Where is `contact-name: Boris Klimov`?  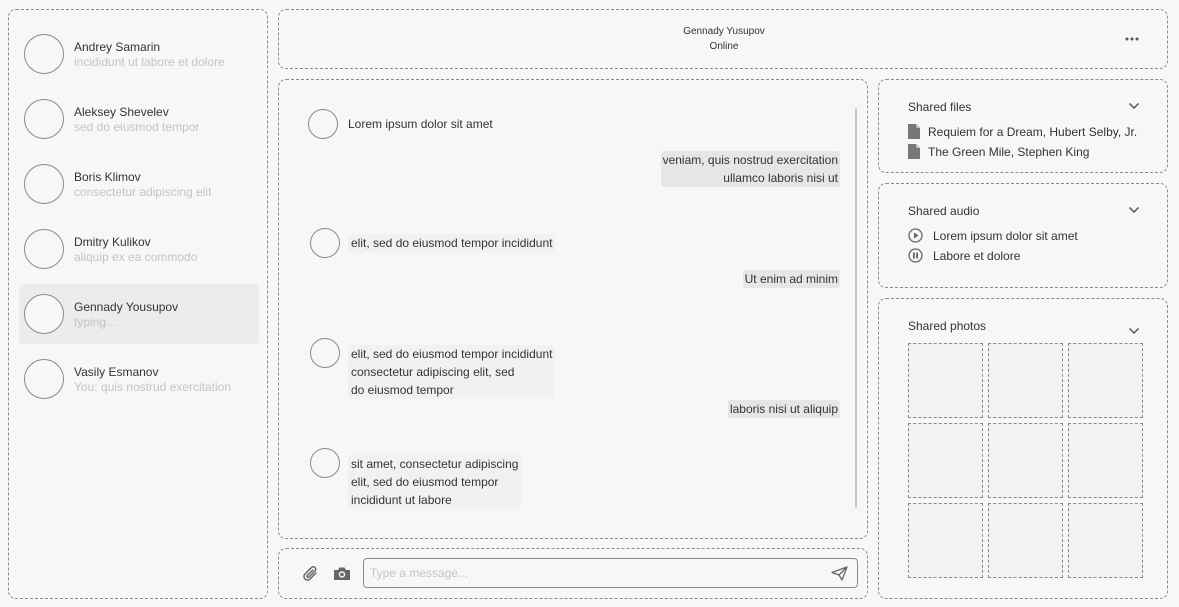
contact-name: Boris Klimov is located at coordinates (107, 177).